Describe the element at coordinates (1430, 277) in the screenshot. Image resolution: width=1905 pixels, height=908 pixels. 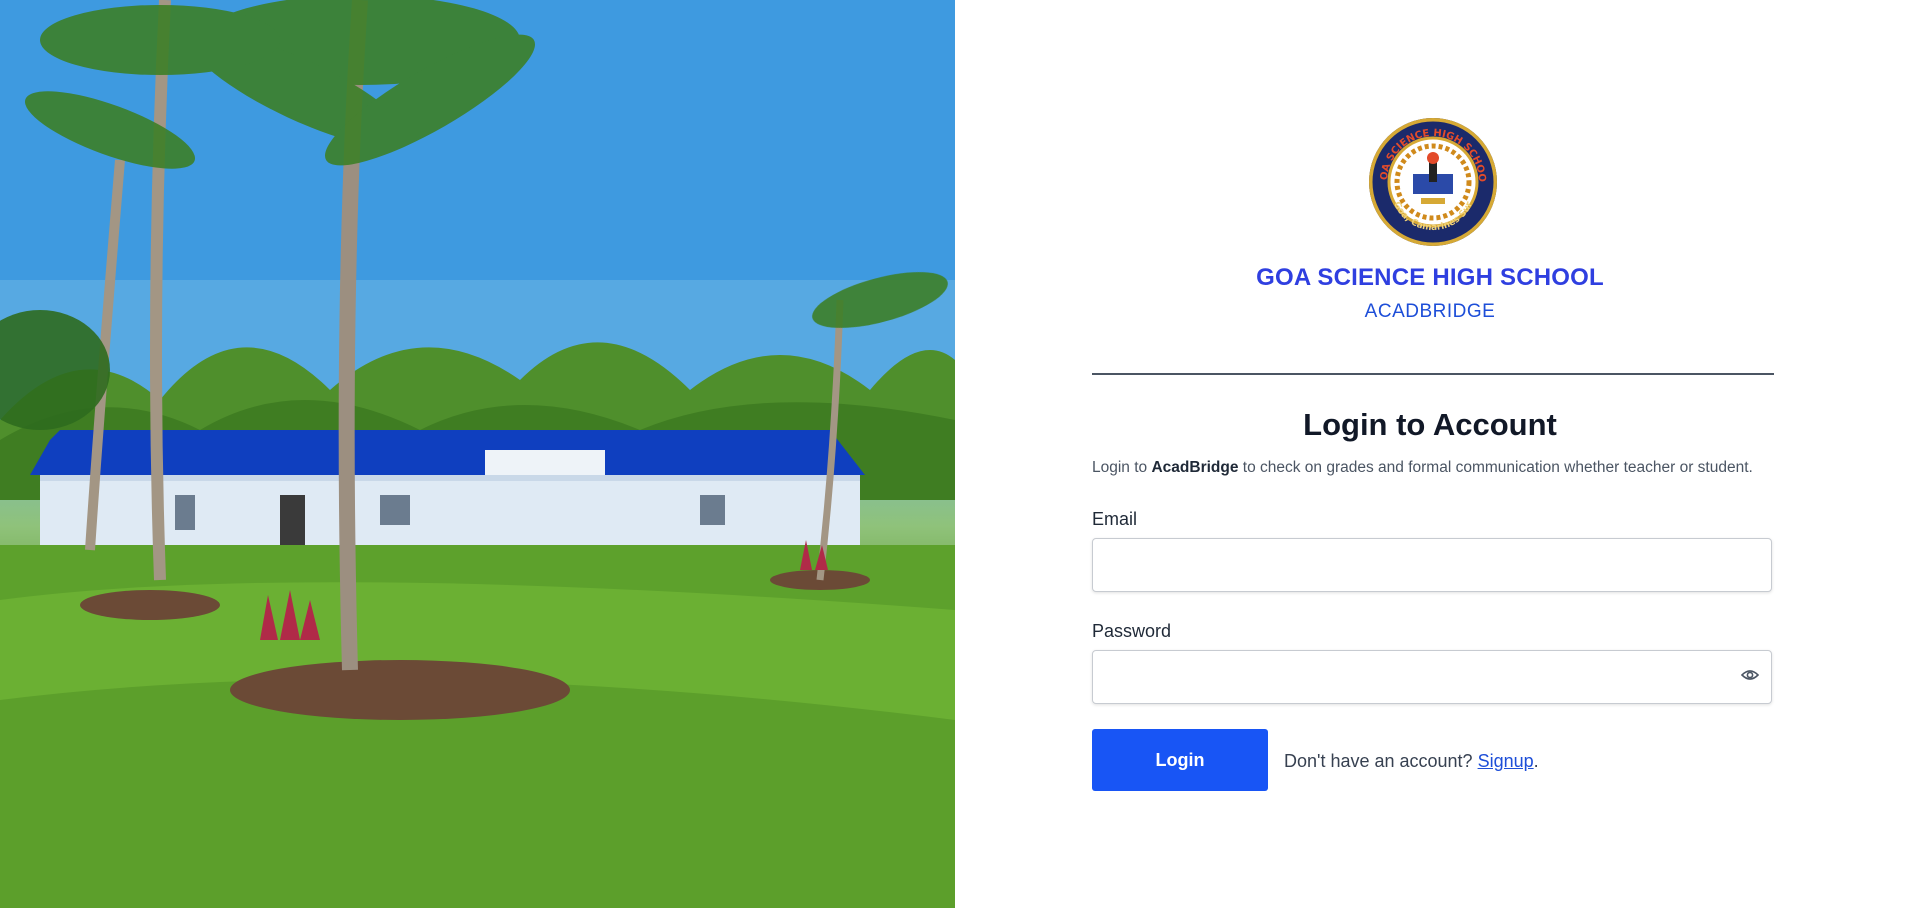
I see `school-name: GOA SCIENCE HIGH SCHOOL` at that location.